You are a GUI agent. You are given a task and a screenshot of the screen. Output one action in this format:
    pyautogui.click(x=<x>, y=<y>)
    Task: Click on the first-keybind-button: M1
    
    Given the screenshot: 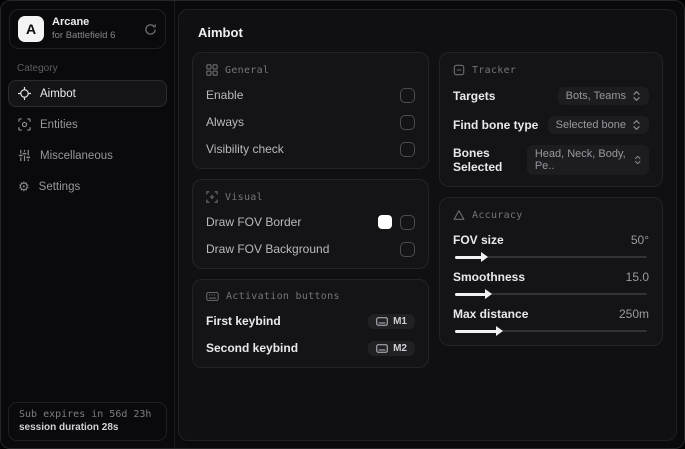 What is the action you would take?
    pyautogui.click(x=391, y=321)
    